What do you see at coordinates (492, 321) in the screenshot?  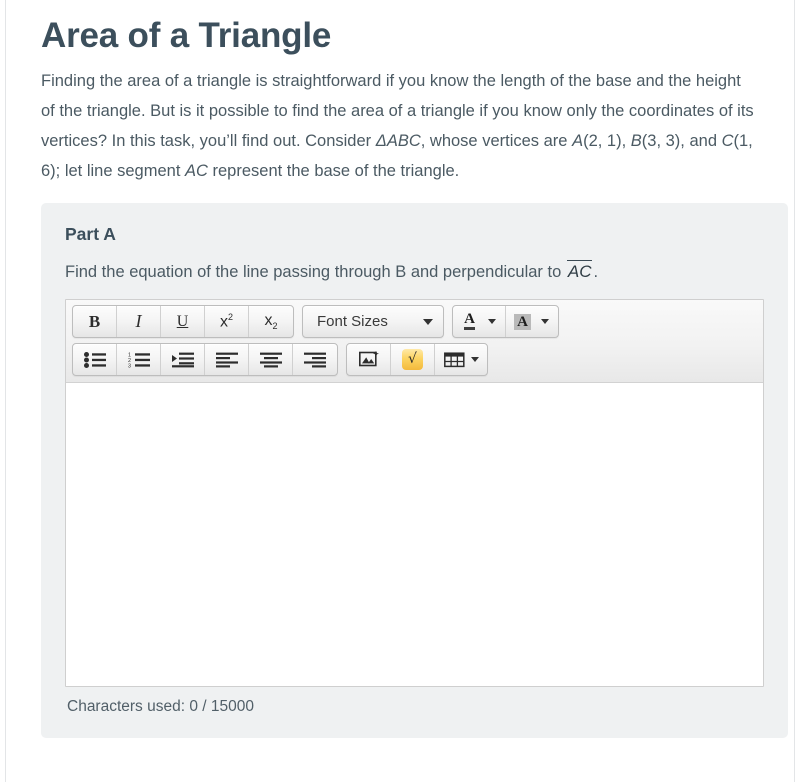 I see `text-color-chevron-down-icon` at bounding box center [492, 321].